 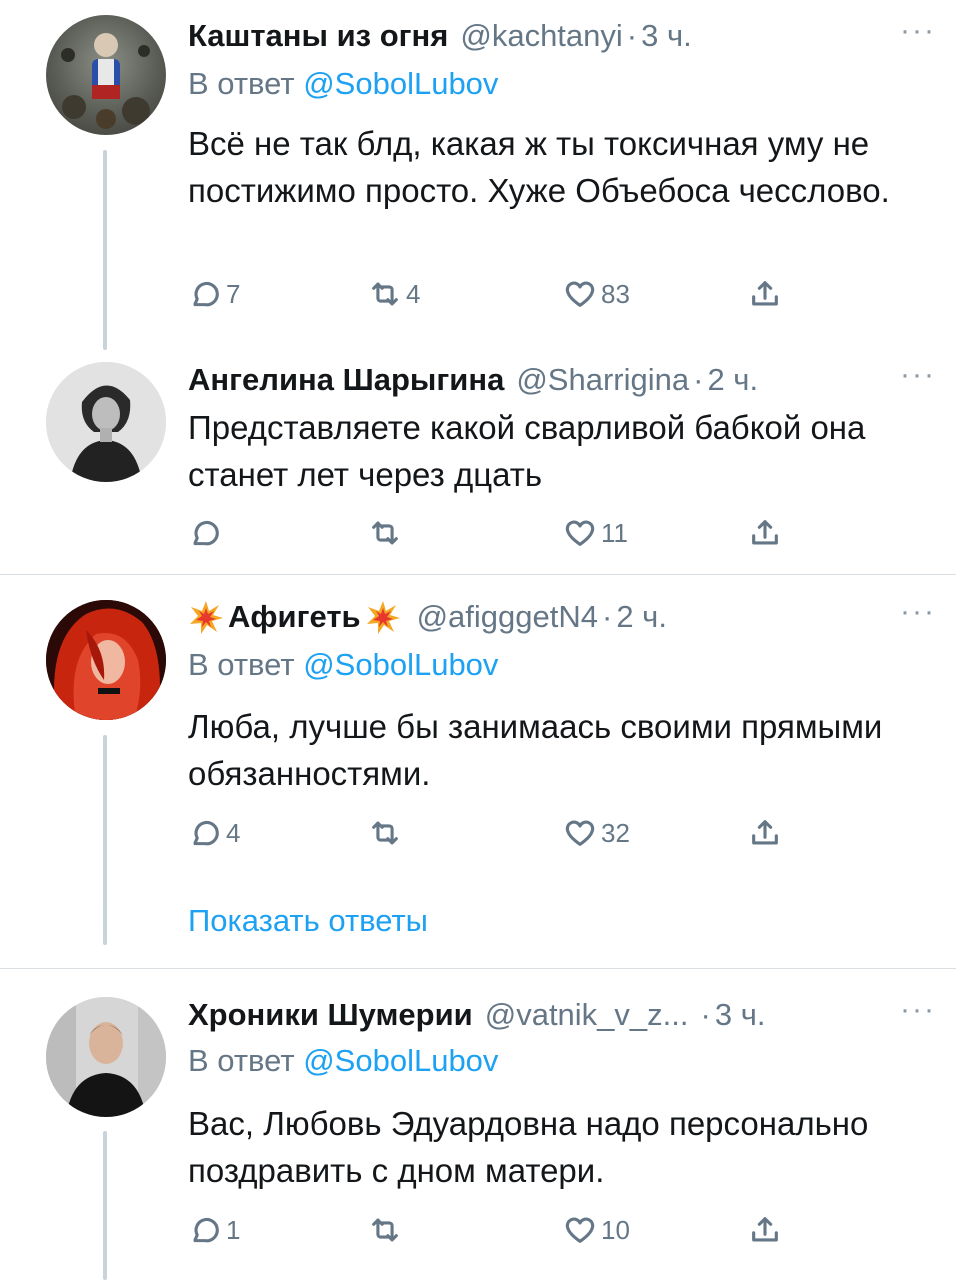 I want to click on reply-button: 4, so click(x=214, y=833).